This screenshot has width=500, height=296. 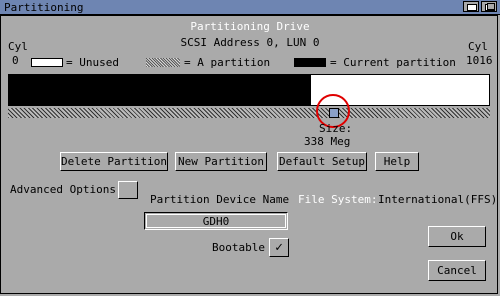 I want to click on cyl-left-value: 0, so click(x=15, y=60).